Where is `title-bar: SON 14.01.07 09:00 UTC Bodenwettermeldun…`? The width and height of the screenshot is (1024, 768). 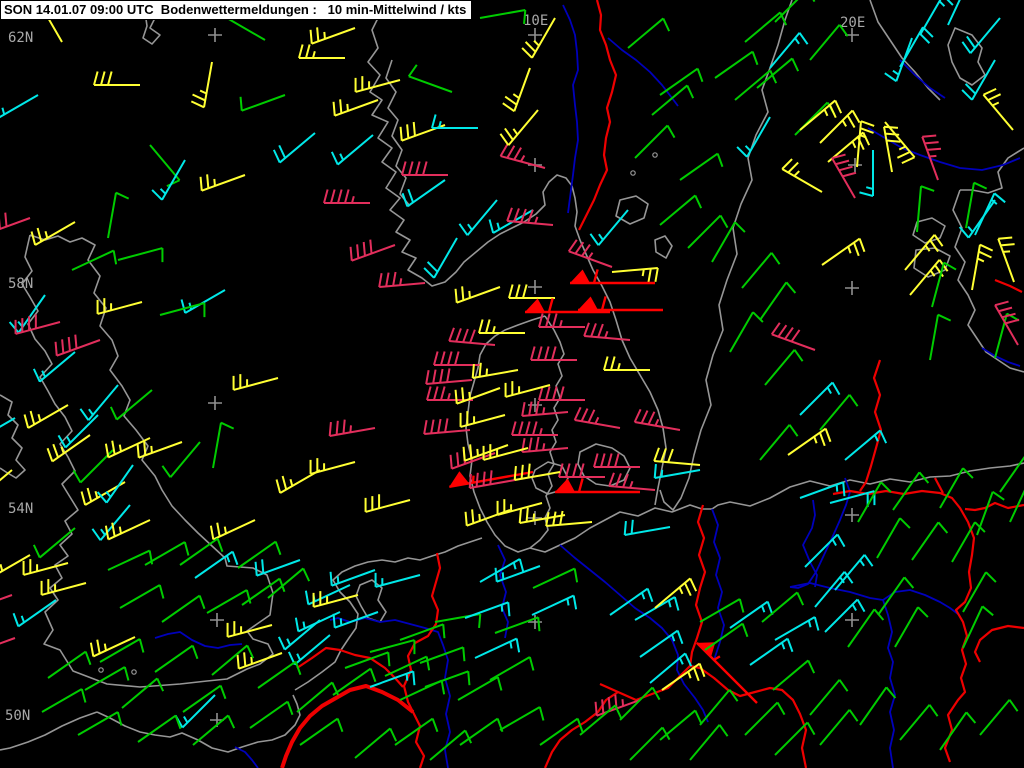 title-bar: SON 14.01.07 09:00 UTC Bodenwettermeldun… is located at coordinates (236, 10).